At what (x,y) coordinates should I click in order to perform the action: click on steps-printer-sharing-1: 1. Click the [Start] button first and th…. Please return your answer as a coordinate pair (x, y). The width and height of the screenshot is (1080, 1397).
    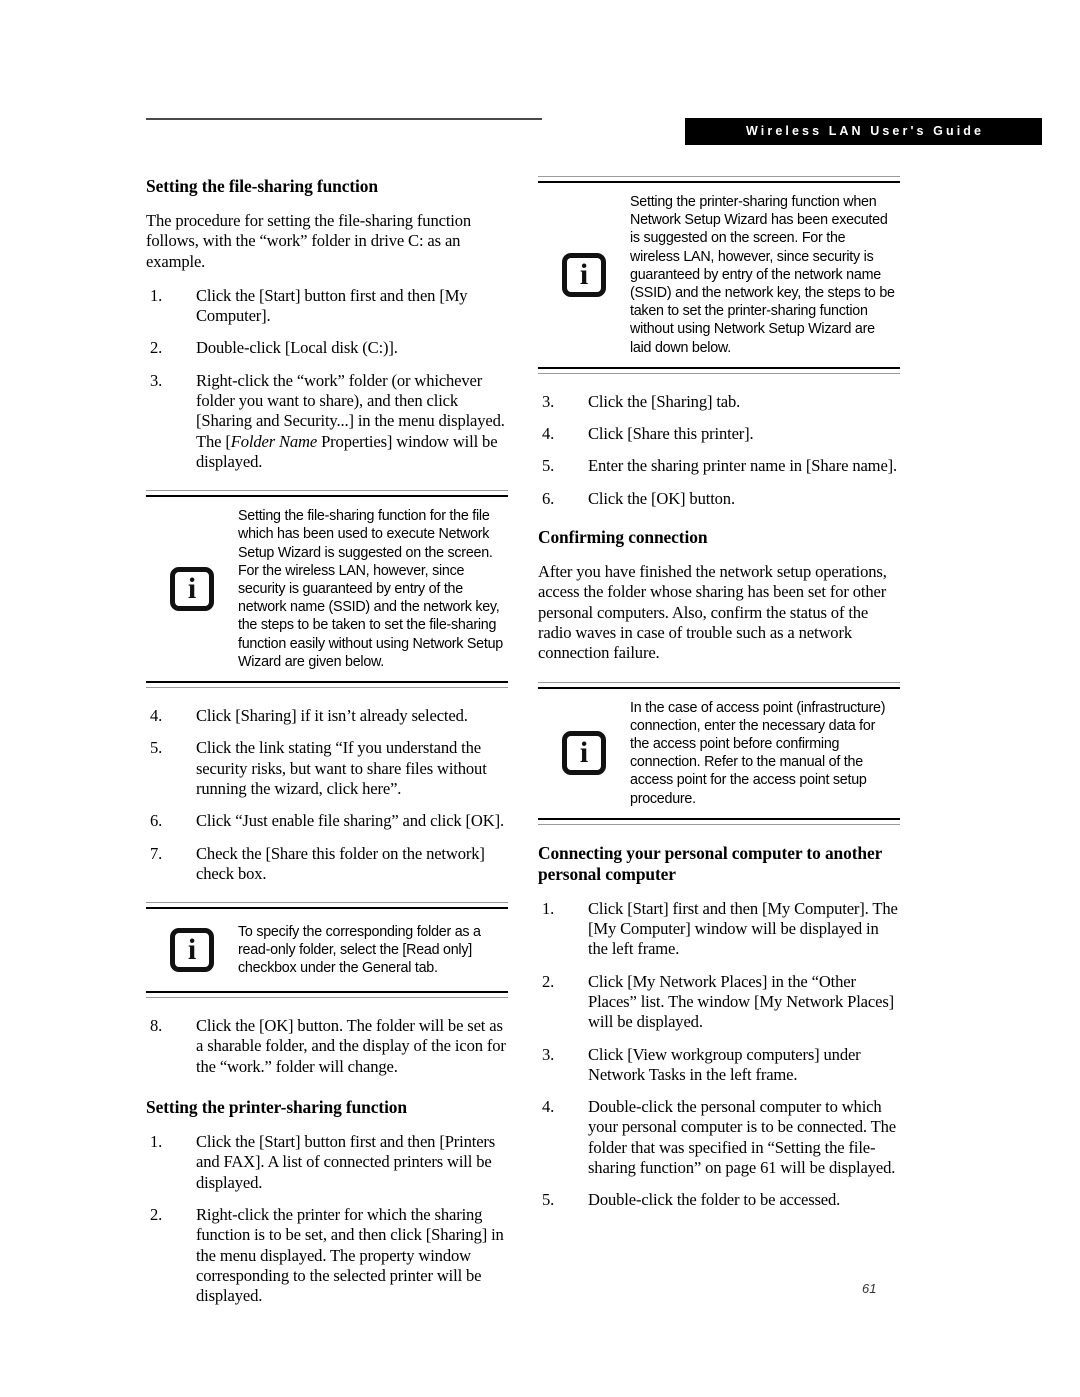
    Looking at the image, I should click on (327, 1219).